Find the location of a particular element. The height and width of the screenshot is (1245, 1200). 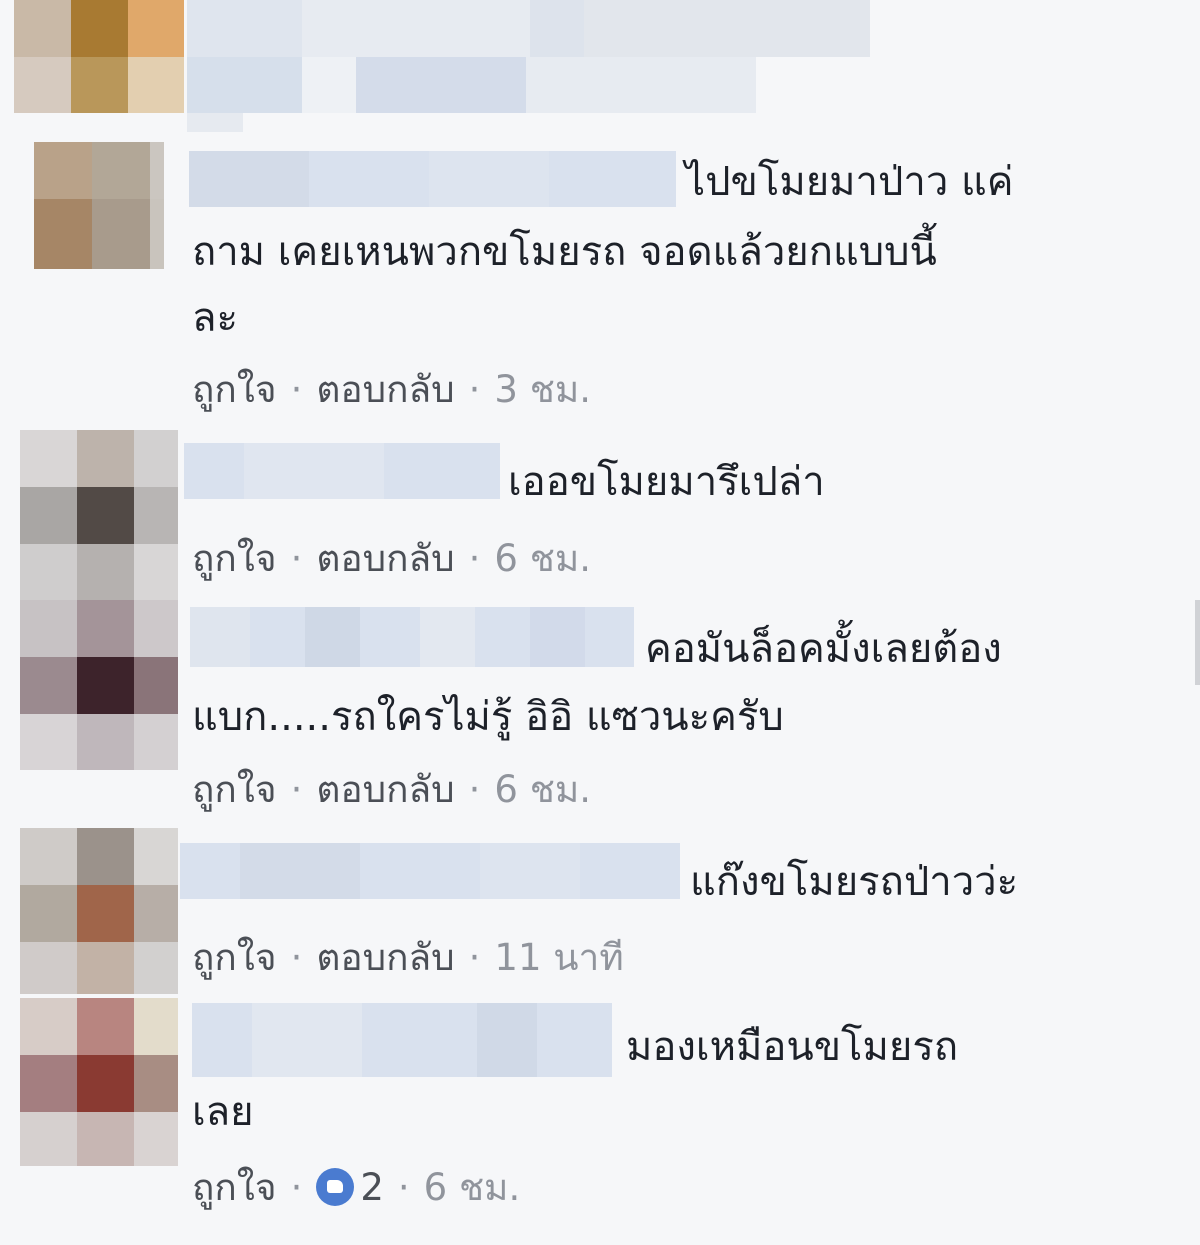

comment-text-line: ถาม เคยเหนพวกขโมยรถ จอดแล้วยกแบบนี้ is located at coordinates (564, 252).